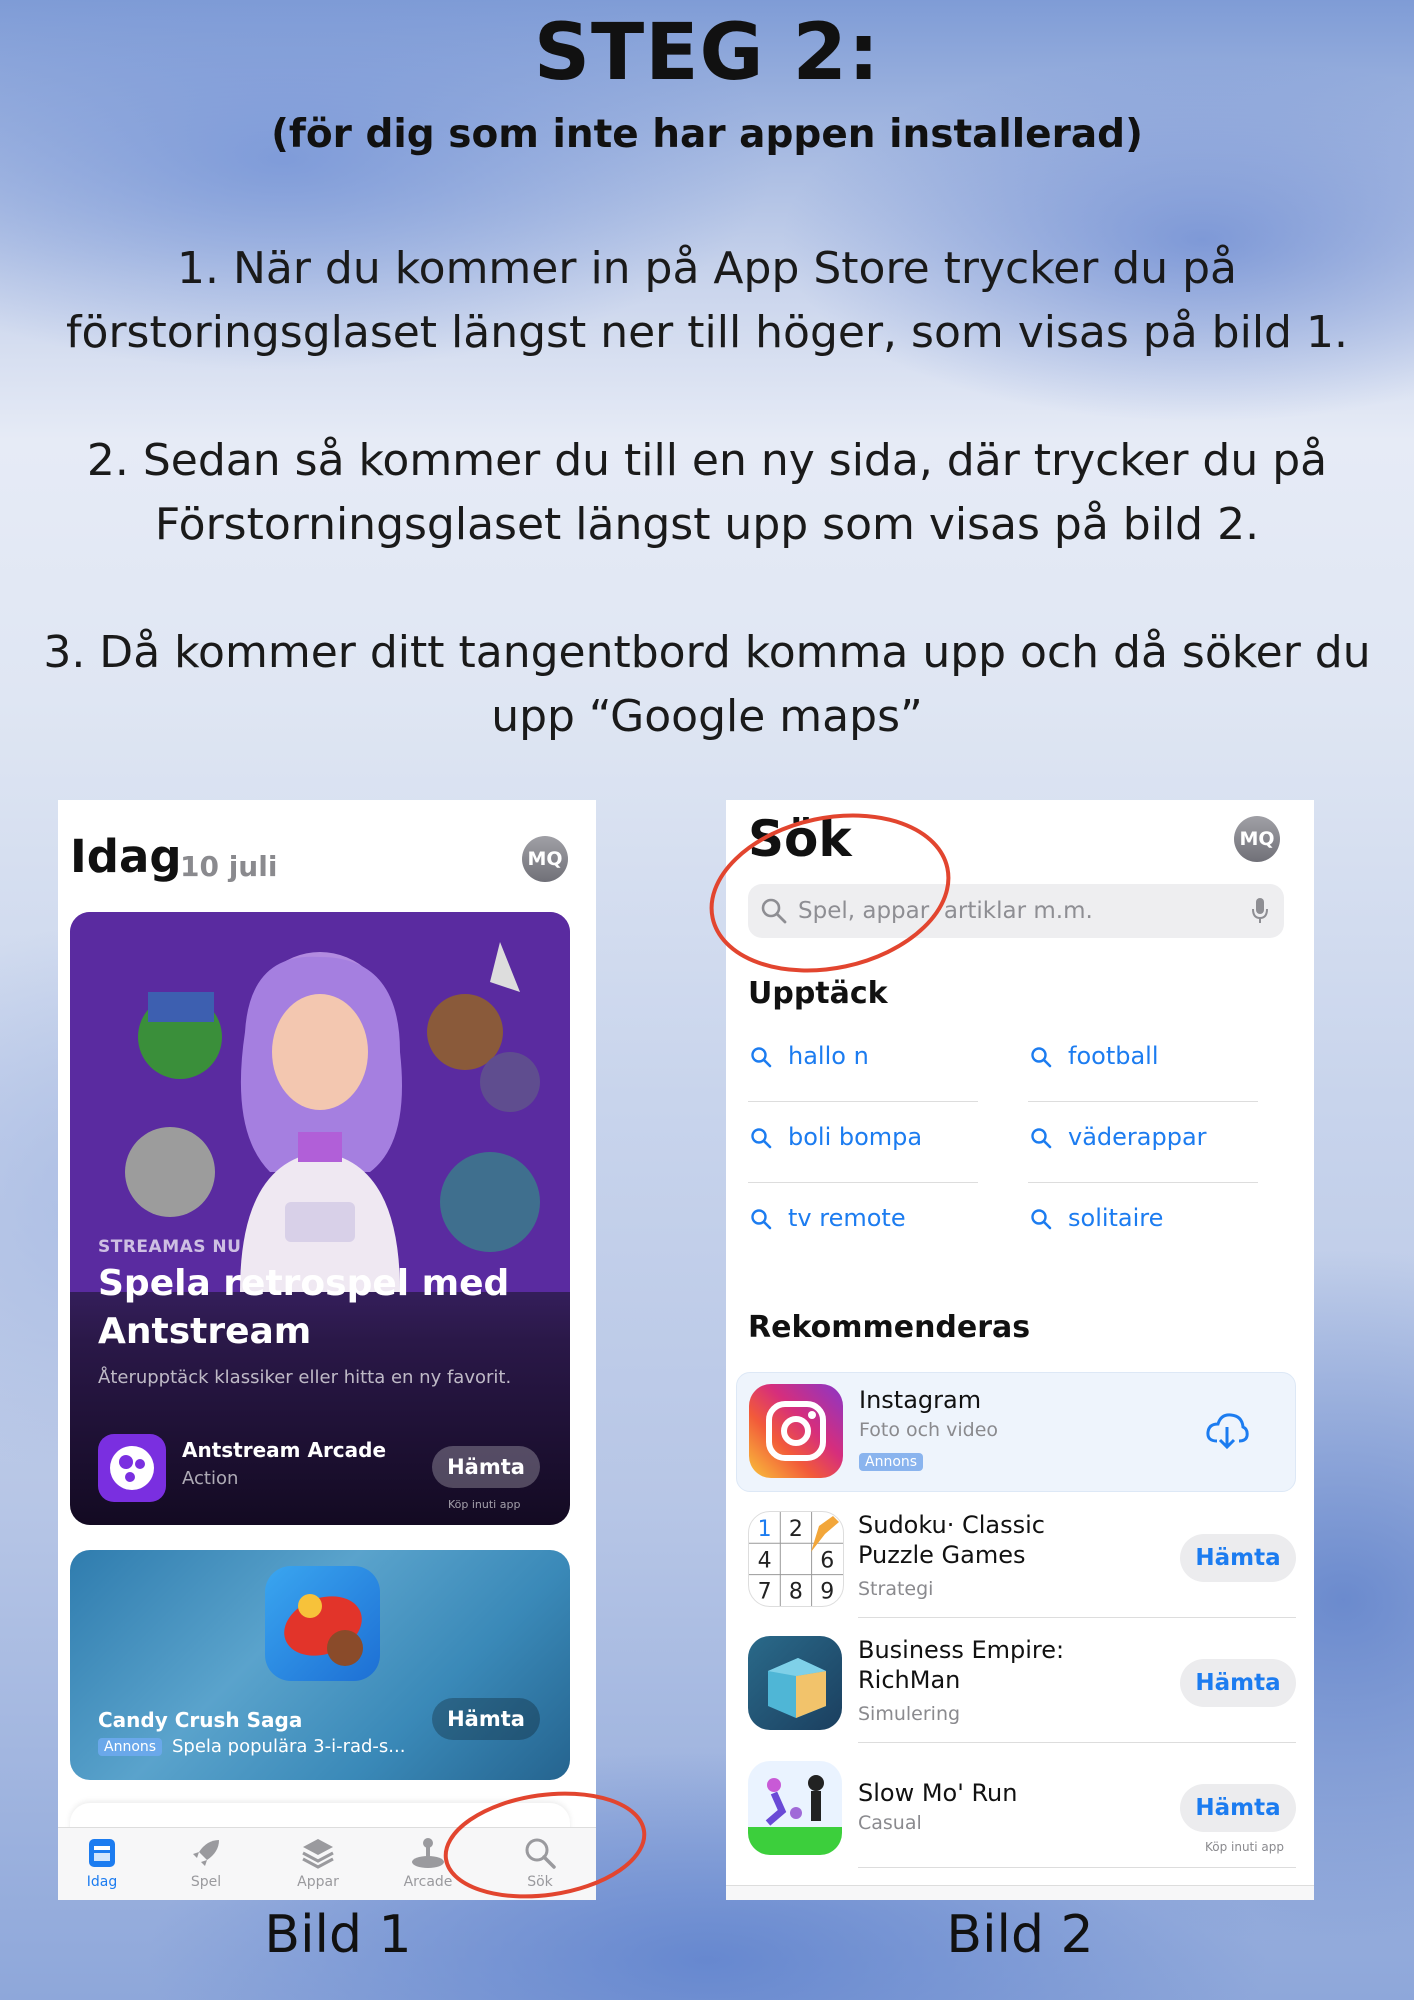  What do you see at coordinates (961, 1650) in the screenshot?
I see `app-name: Business Empire:` at bounding box center [961, 1650].